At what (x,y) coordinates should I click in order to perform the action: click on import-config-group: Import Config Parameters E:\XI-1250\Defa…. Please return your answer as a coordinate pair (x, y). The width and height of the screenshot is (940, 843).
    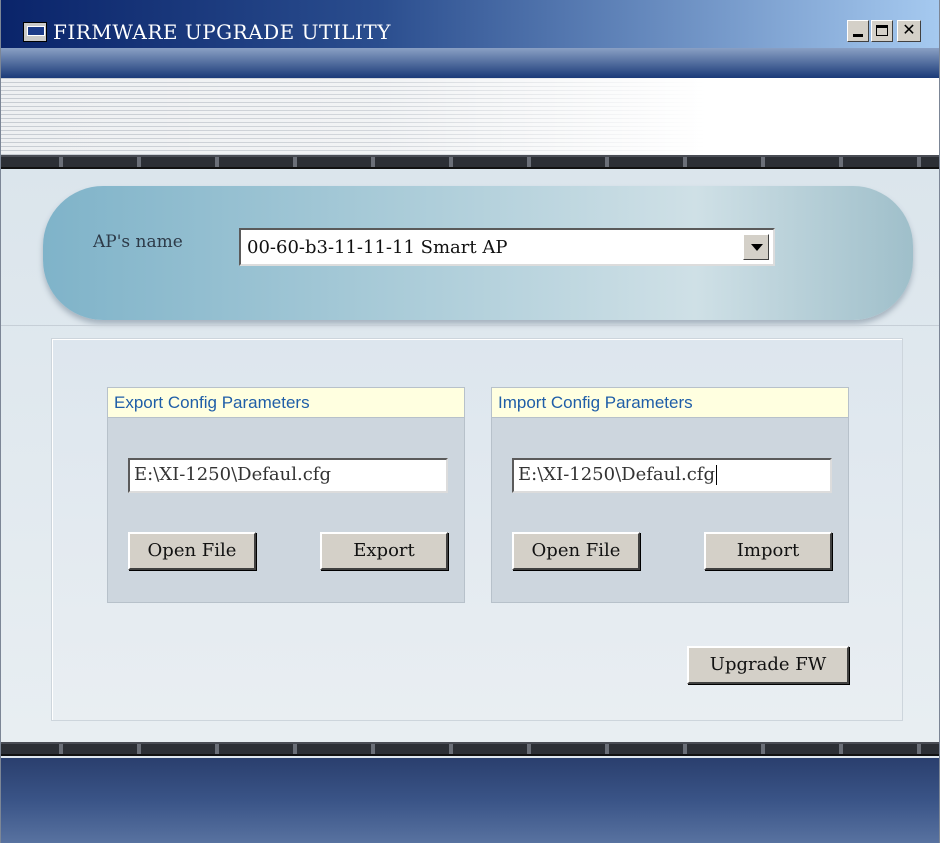
    Looking at the image, I should click on (670, 495).